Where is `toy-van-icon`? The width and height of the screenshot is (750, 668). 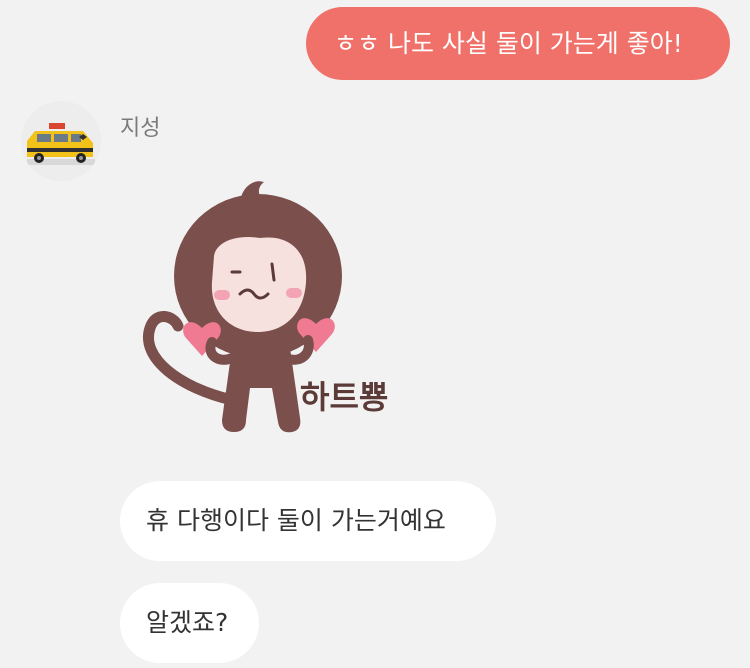
toy-van-icon is located at coordinates (61, 141).